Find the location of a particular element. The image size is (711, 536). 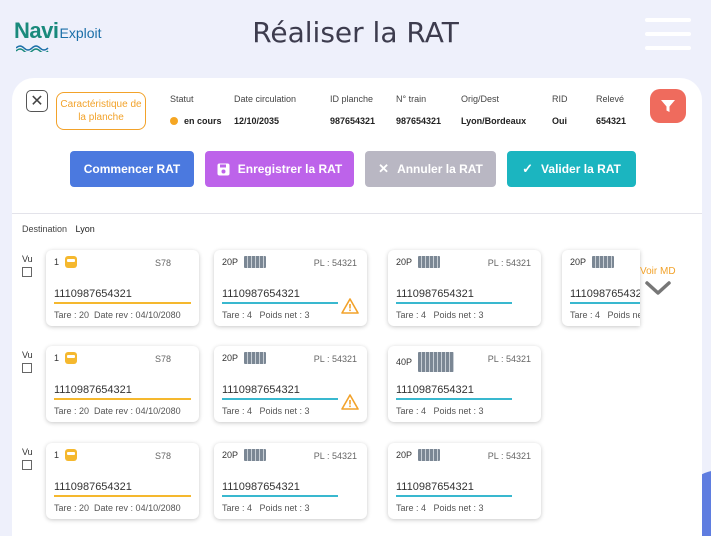

hamburger-menu-icon is located at coordinates (668, 34).